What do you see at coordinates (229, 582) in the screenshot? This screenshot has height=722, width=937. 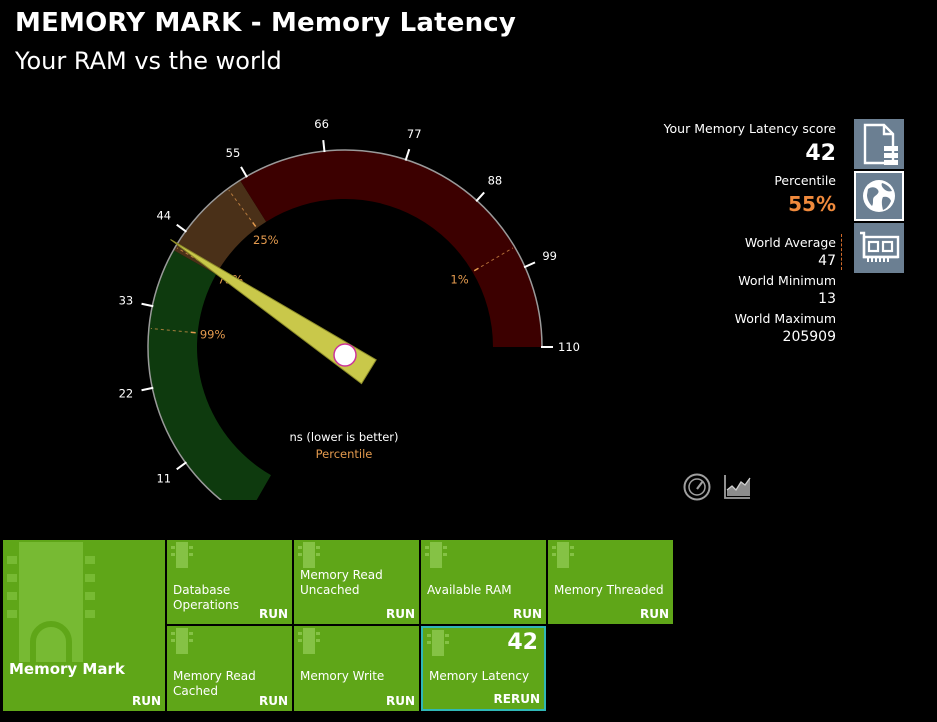 I see `tile-database-operations: Database Operations RUN` at bounding box center [229, 582].